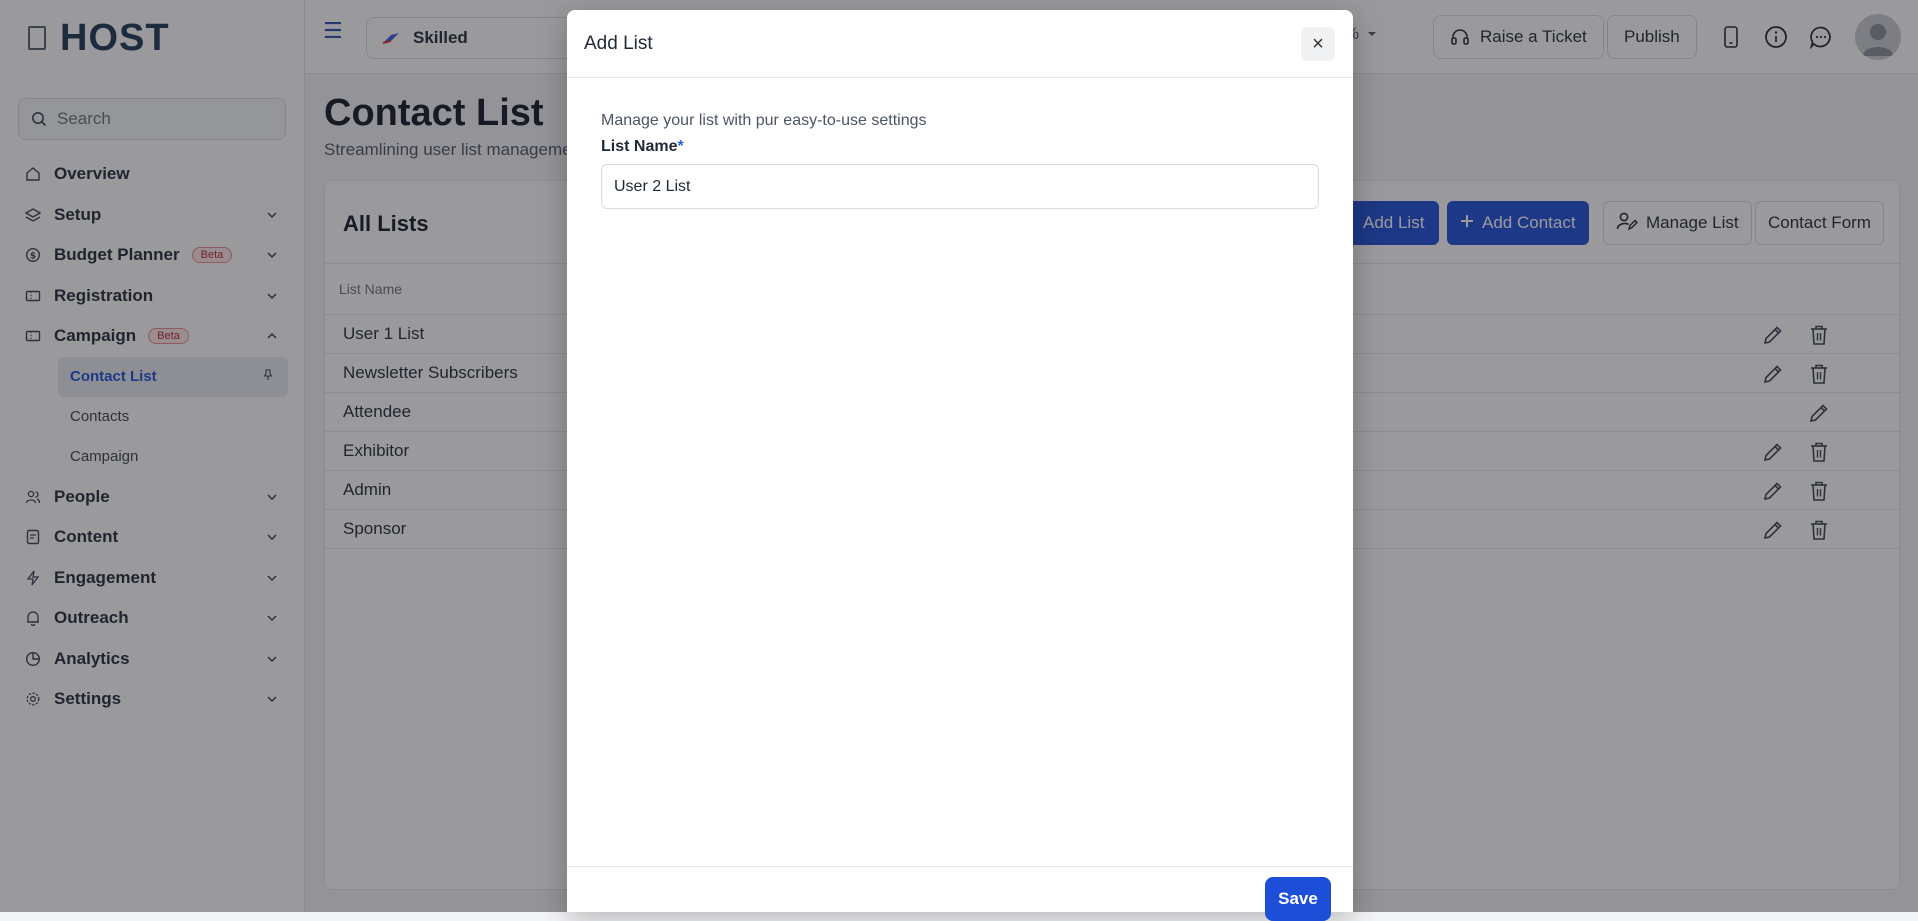  Describe the element at coordinates (639, 146) in the screenshot. I see `field-label-text: List Name` at that location.